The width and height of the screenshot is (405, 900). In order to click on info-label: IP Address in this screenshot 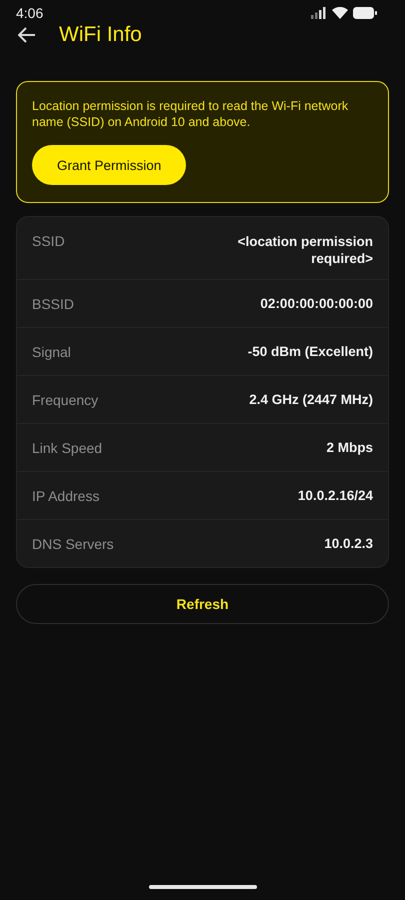, I will do `click(66, 496)`.